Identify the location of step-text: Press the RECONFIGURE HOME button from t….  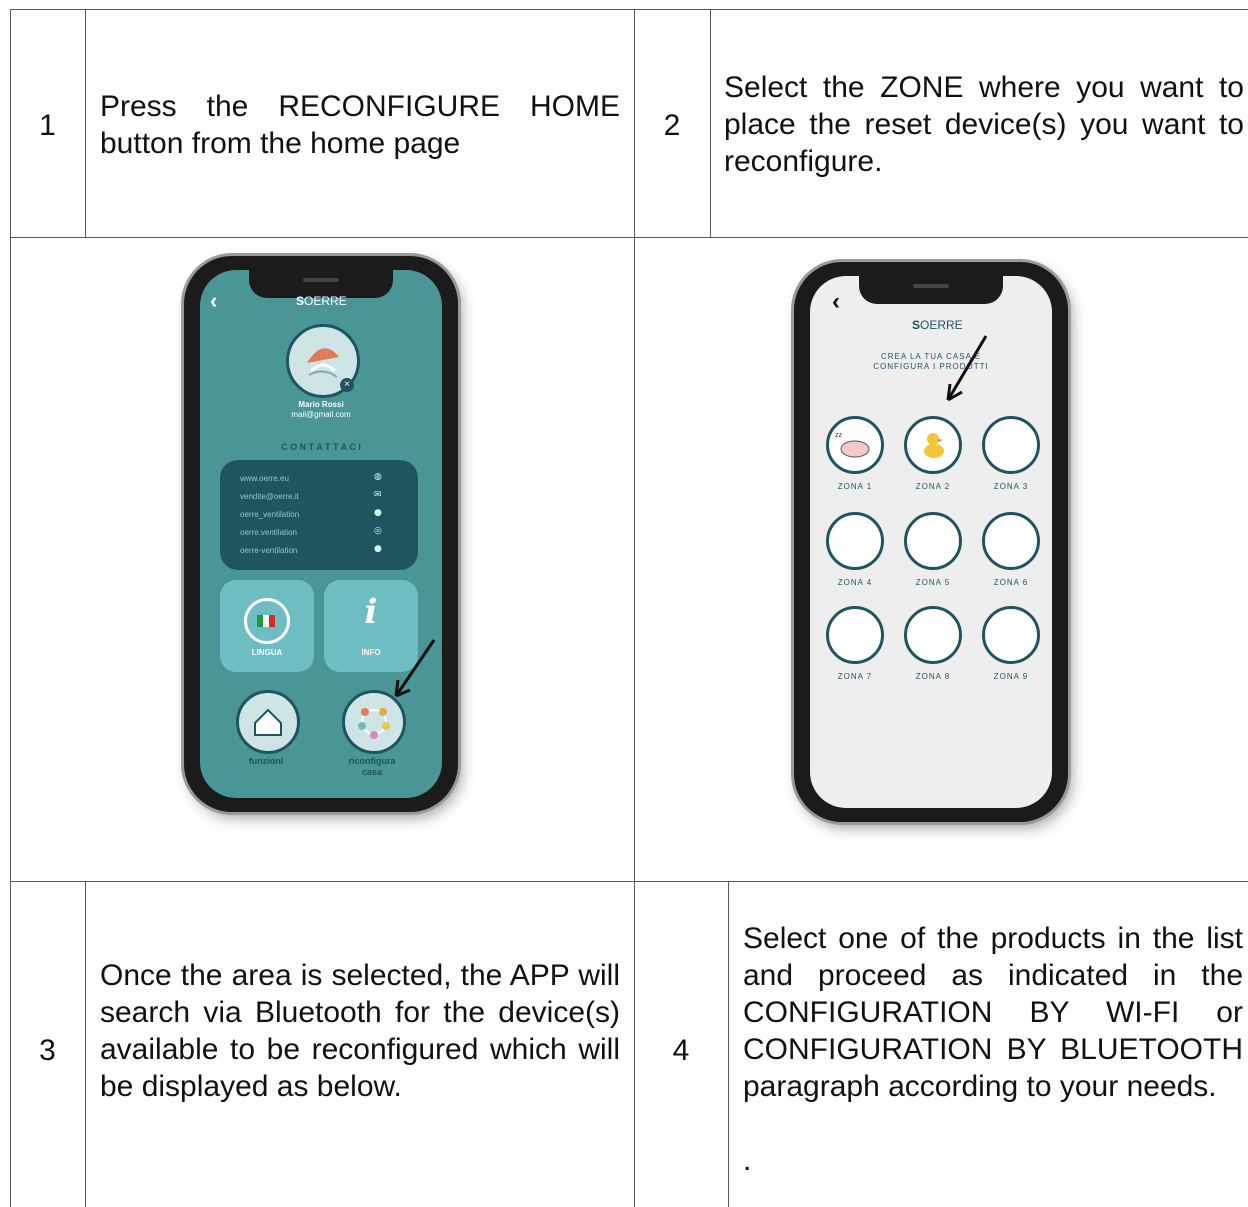
(360, 125).